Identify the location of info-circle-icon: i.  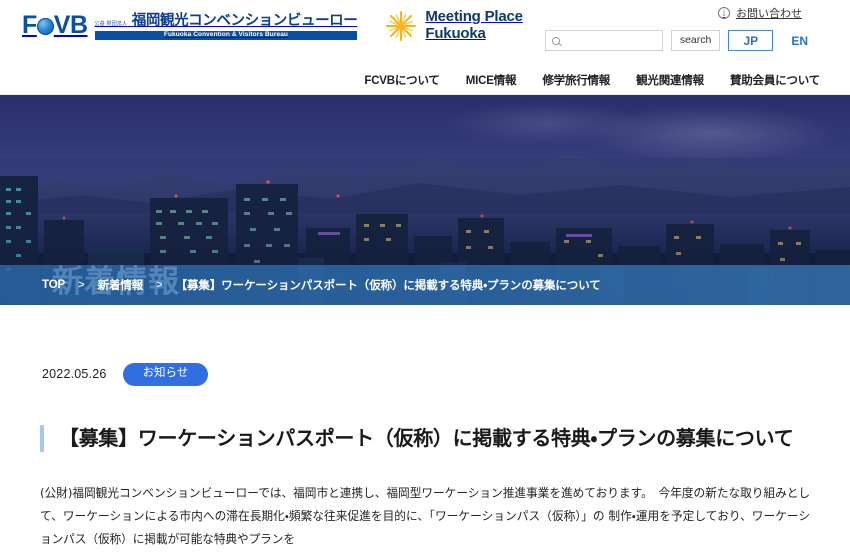
(724, 13).